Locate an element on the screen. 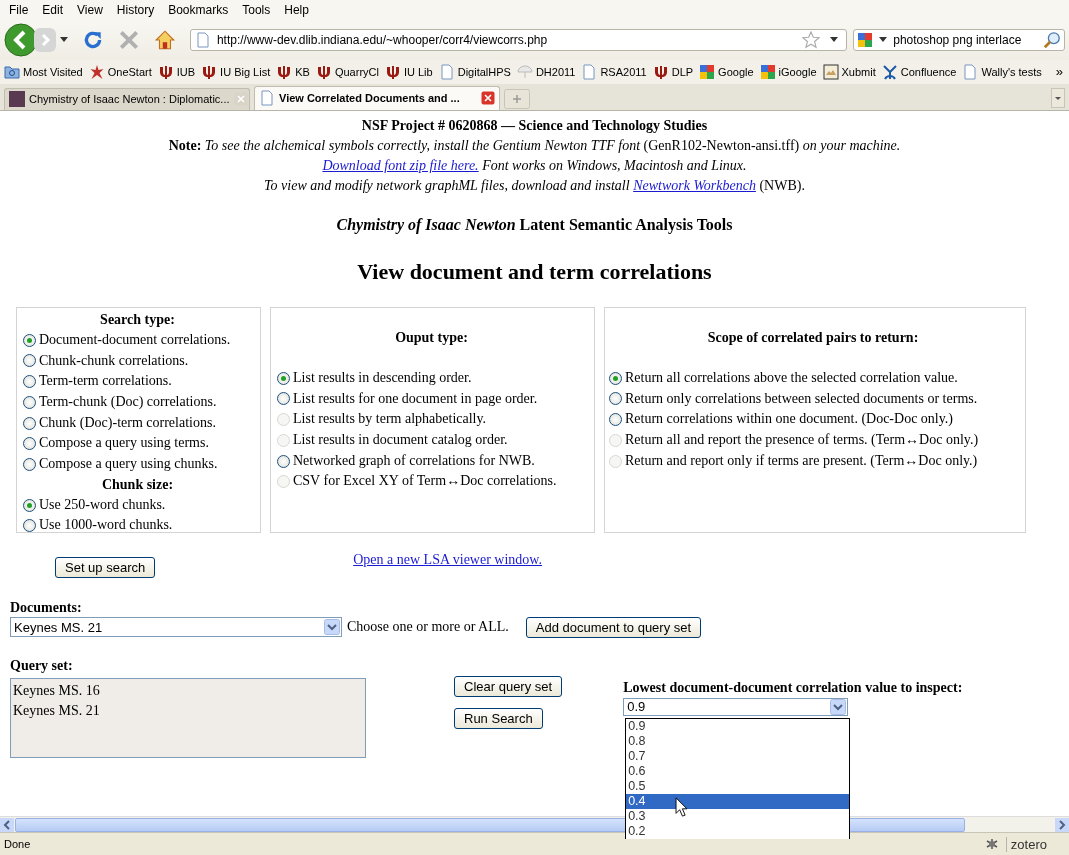 The image size is (1069, 855). query-set-list: Keynes MS. 16 Keynes MS. 21 is located at coordinates (188, 717).